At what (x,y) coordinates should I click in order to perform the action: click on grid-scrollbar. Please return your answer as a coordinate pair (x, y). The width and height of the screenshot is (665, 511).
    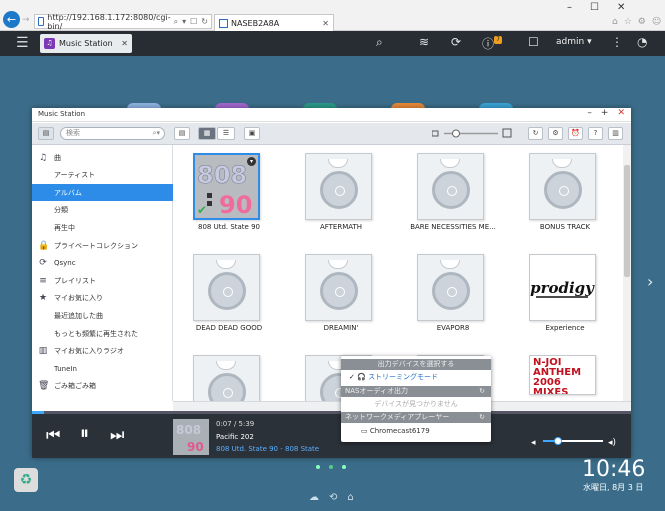
    Looking at the image, I should click on (627, 273).